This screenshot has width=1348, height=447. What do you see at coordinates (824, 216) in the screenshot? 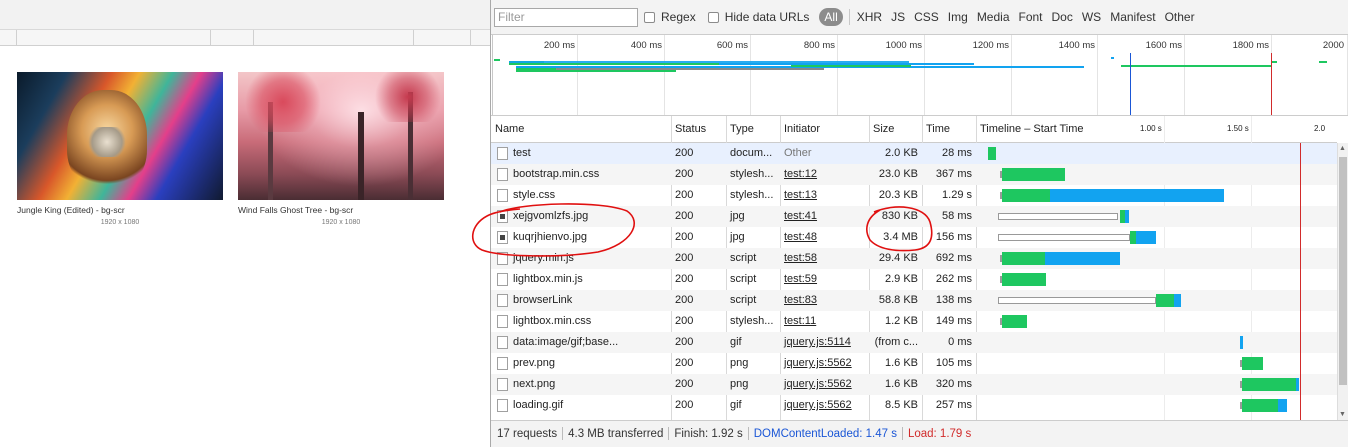
I see `request-initiator: test:41` at bounding box center [824, 216].